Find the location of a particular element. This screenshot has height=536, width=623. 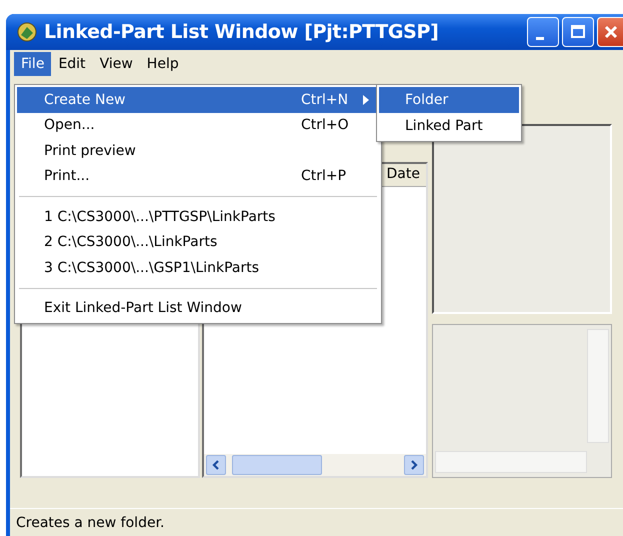

scroll-left-button is located at coordinates (216, 465).